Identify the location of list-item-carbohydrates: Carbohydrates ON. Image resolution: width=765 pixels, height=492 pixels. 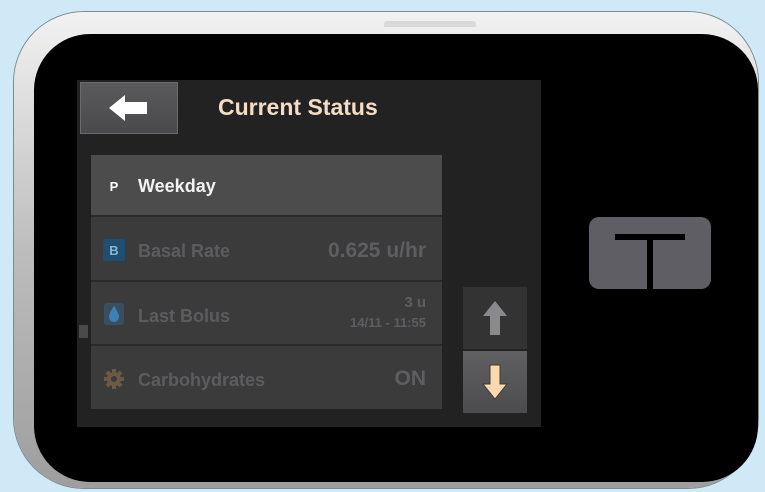
(266, 377).